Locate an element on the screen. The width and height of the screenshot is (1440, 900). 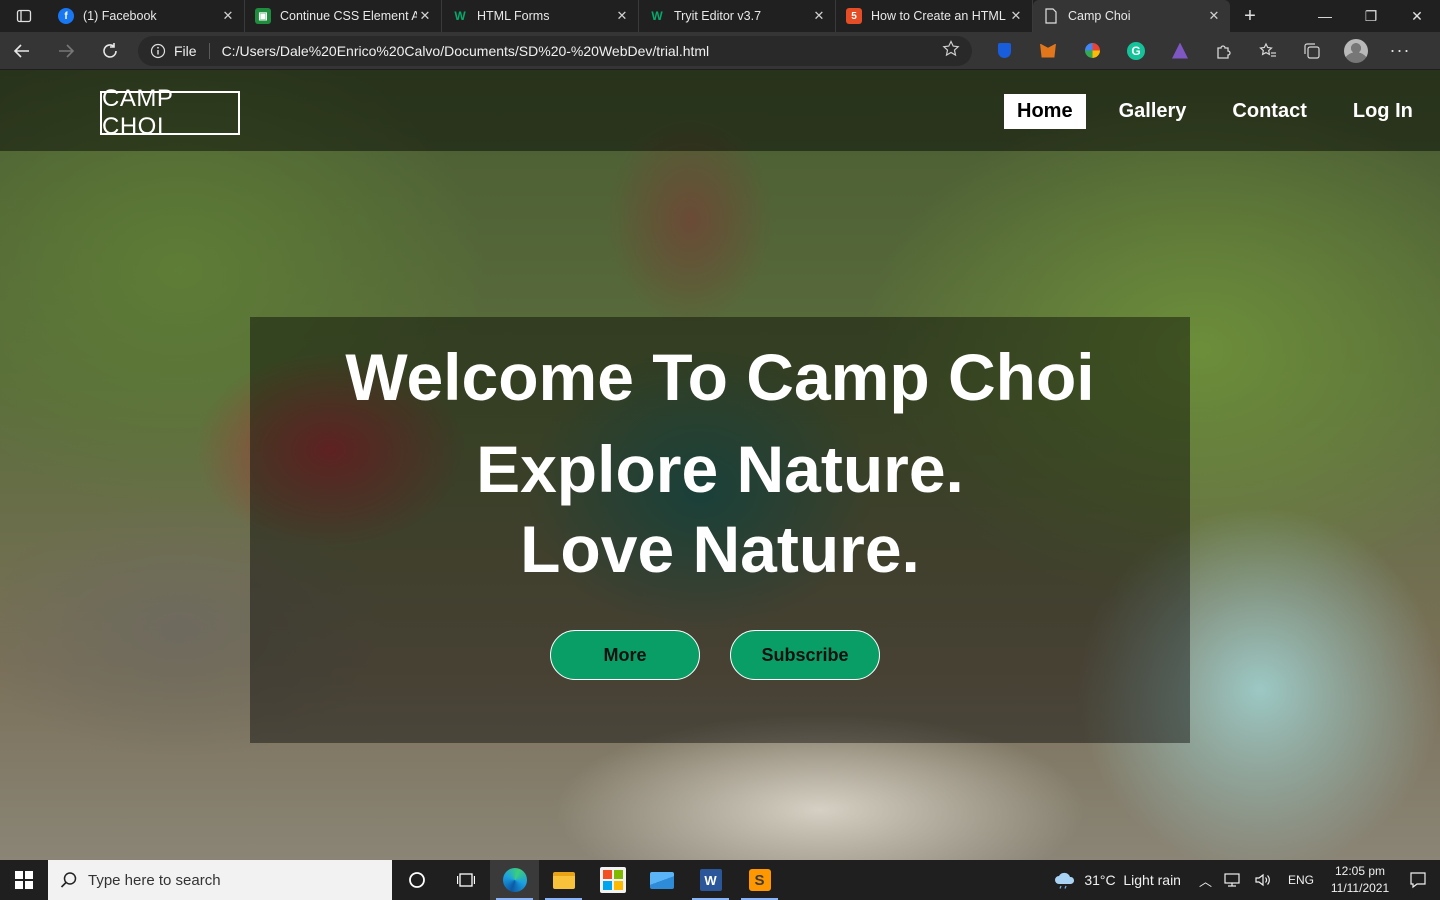
restore-icon: ❐ is located at coordinates (1371, 15).